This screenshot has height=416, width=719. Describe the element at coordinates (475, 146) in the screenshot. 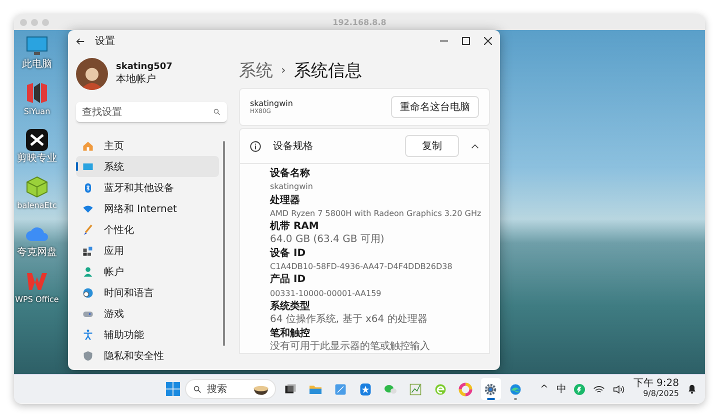

I see `chevron-up-icon` at that location.